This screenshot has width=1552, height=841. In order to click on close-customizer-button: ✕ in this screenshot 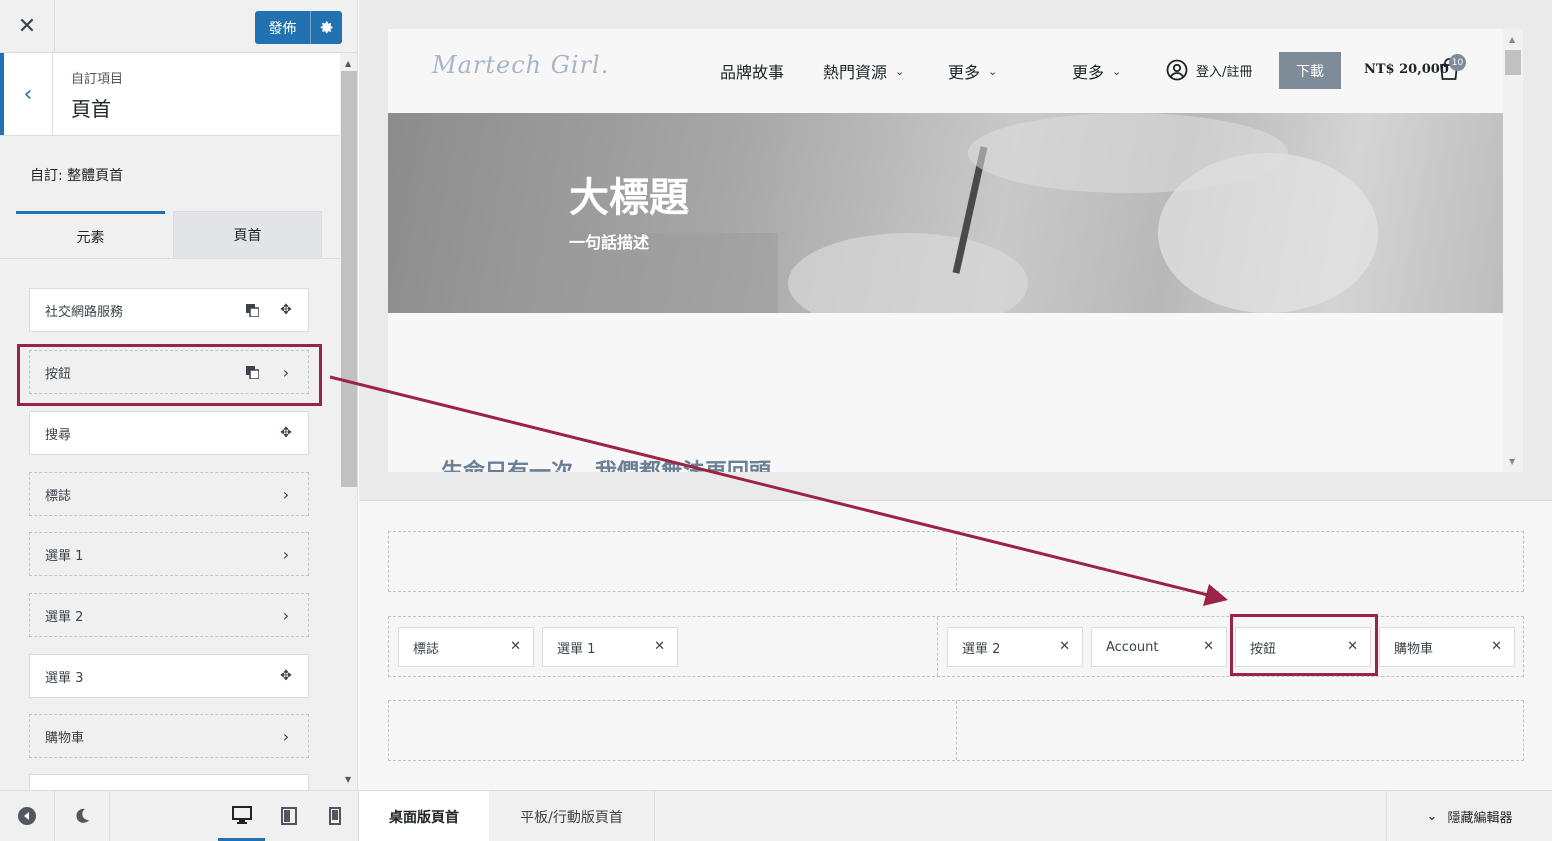, I will do `click(27, 26)`.